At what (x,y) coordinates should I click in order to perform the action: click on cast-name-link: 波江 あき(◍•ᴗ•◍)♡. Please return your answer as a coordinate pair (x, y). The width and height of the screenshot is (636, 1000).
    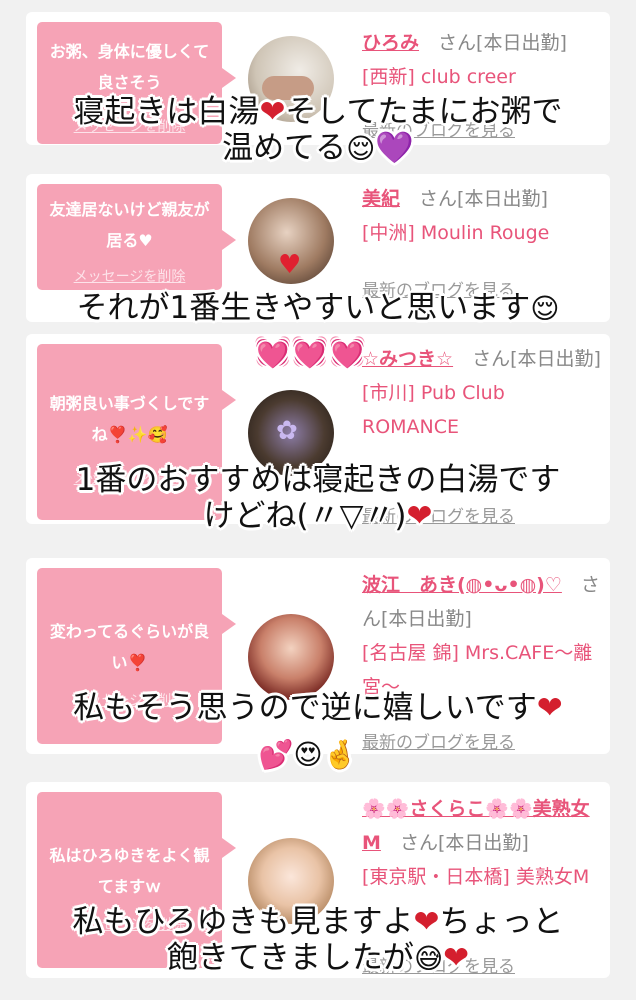
    Looking at the image, I should click on (462, 585).